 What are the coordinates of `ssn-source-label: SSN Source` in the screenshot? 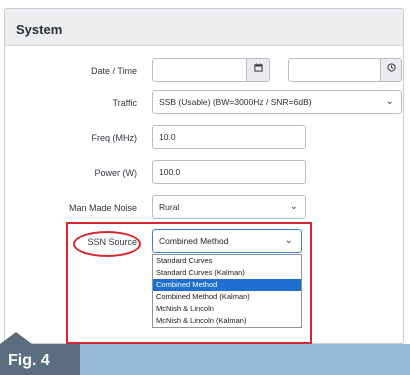 It's located at (112, 242).